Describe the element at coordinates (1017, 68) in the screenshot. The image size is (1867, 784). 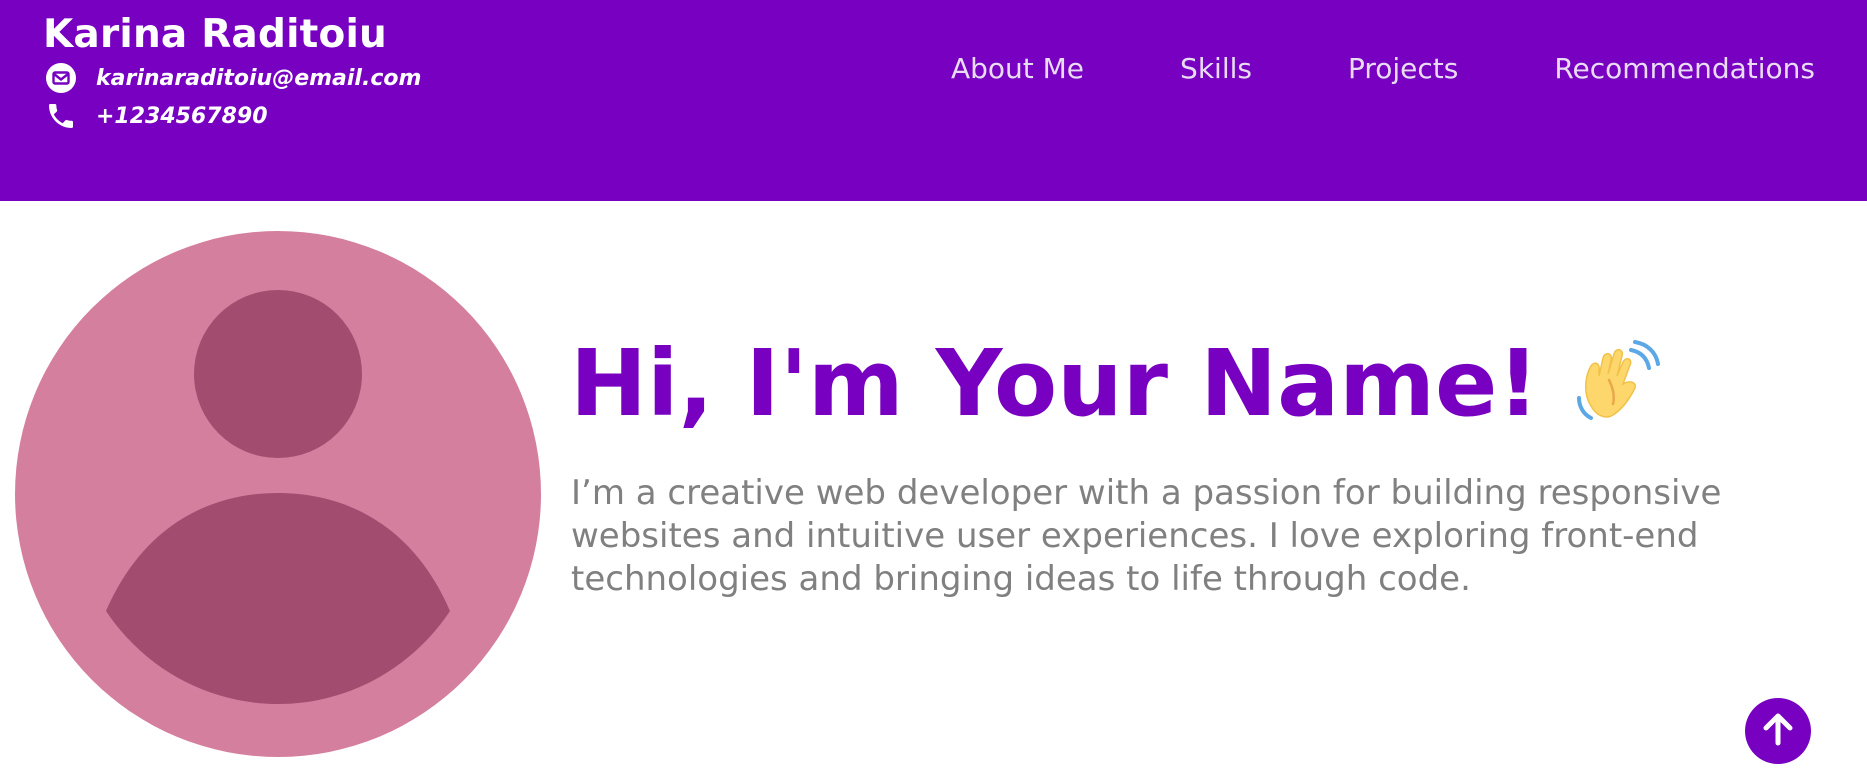
I see `nav-about-me: About Me` at that location.